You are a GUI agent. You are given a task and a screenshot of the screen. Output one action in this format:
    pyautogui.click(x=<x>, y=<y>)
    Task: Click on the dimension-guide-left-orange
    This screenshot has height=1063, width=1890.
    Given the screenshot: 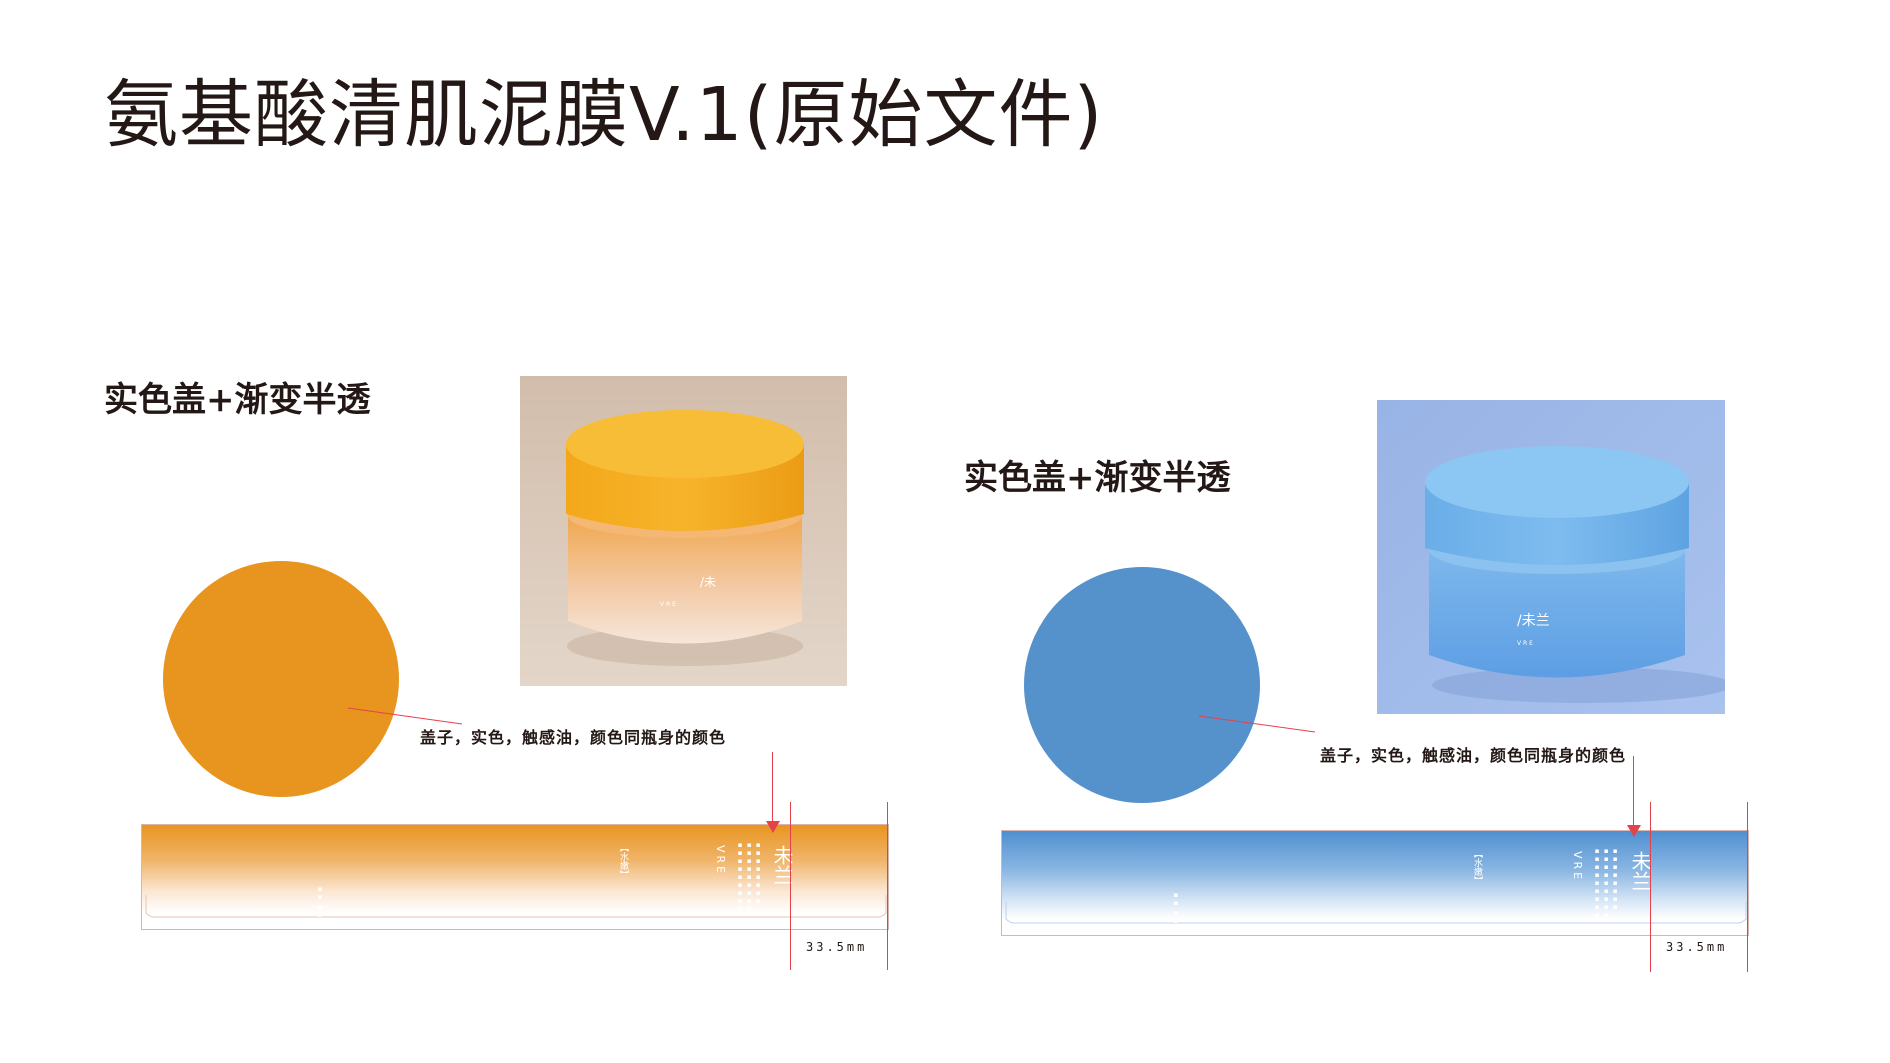 What is the action you would take?
    pyautogui.click(x=790, y=886)
    